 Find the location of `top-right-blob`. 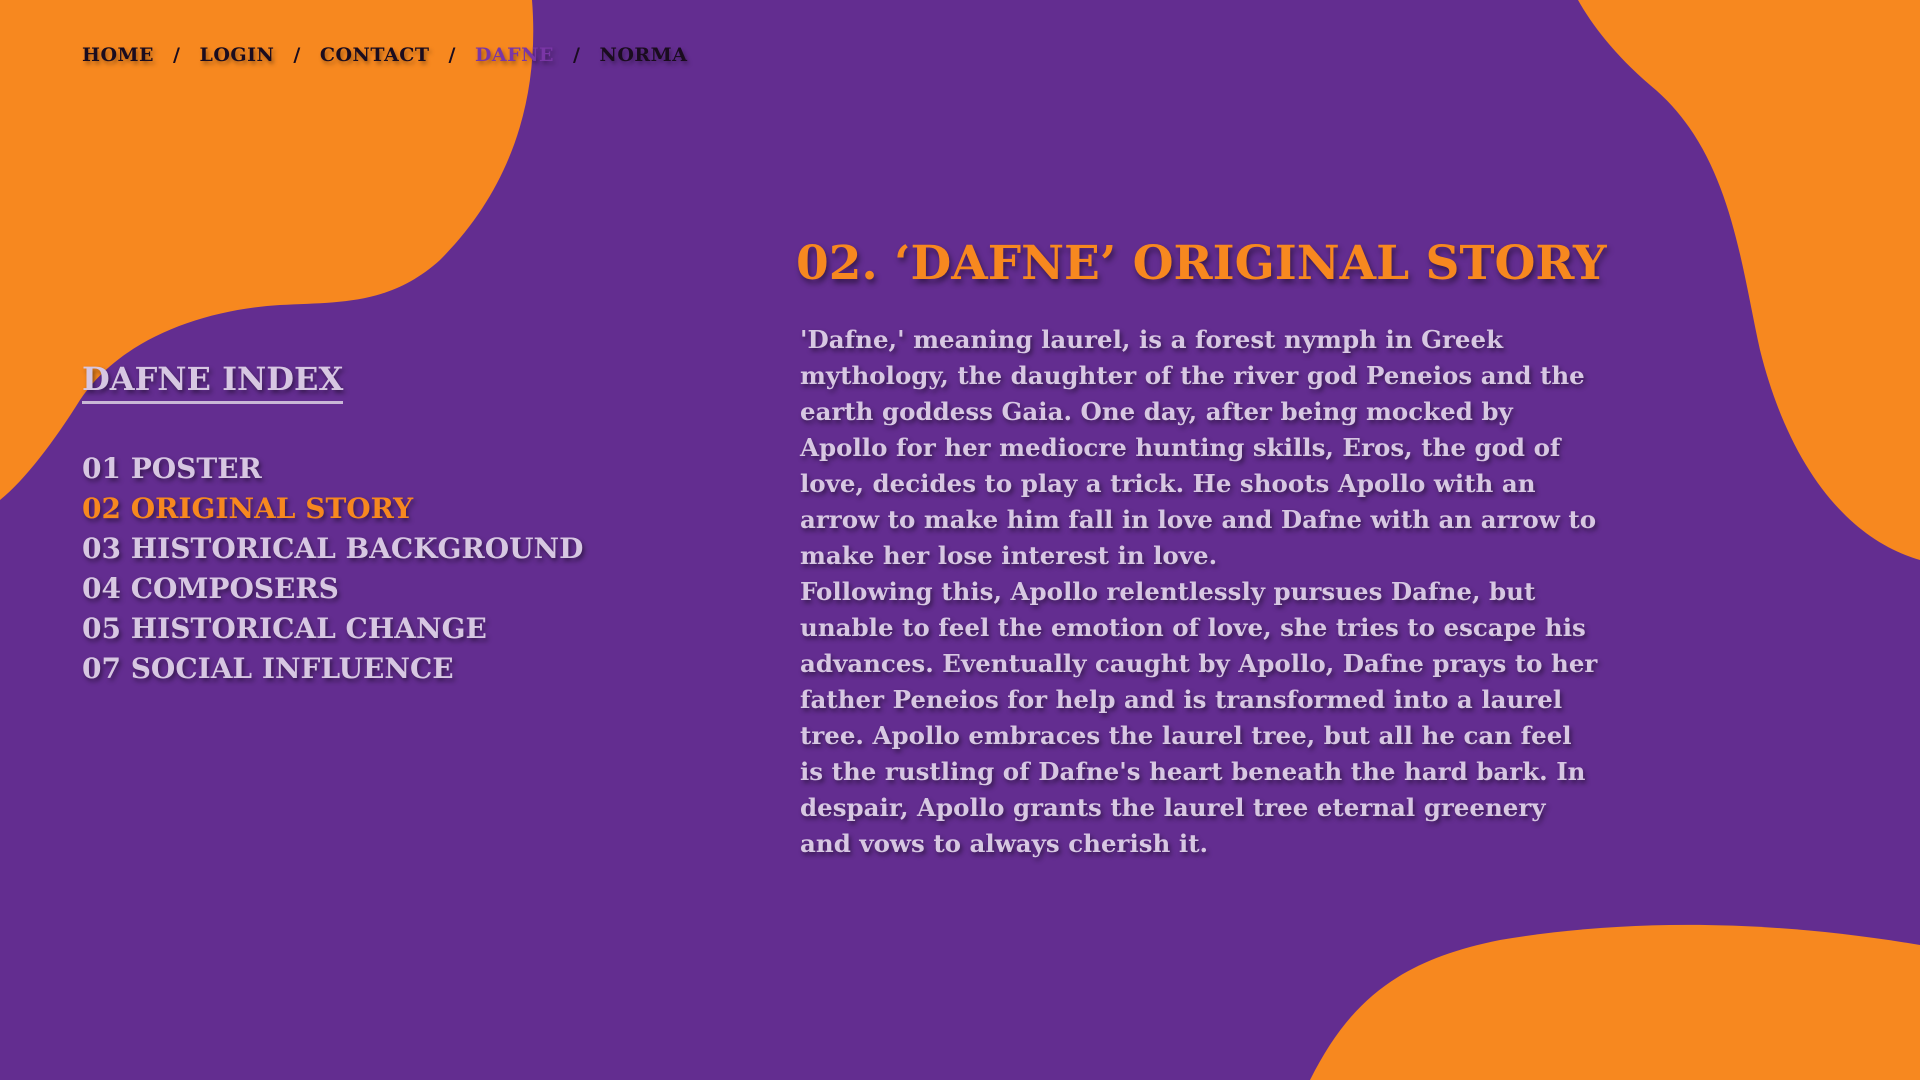

top-right-blob is located at coordinates (1749, 280).